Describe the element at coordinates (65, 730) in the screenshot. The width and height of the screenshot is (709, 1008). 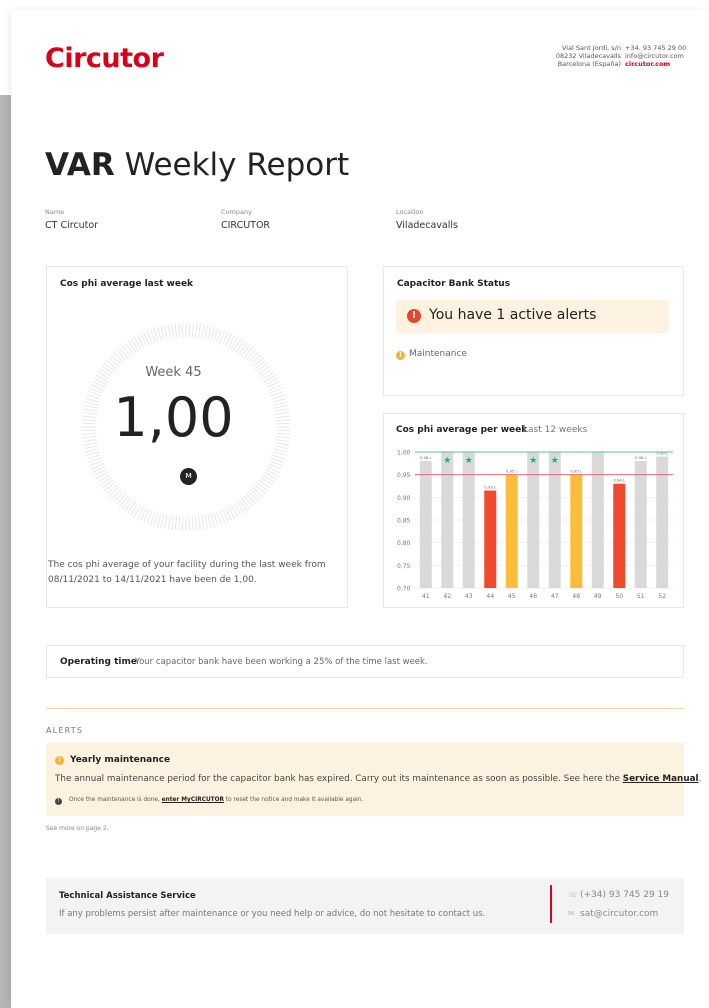
I see `alerts-heading: ALERTS` at that location.